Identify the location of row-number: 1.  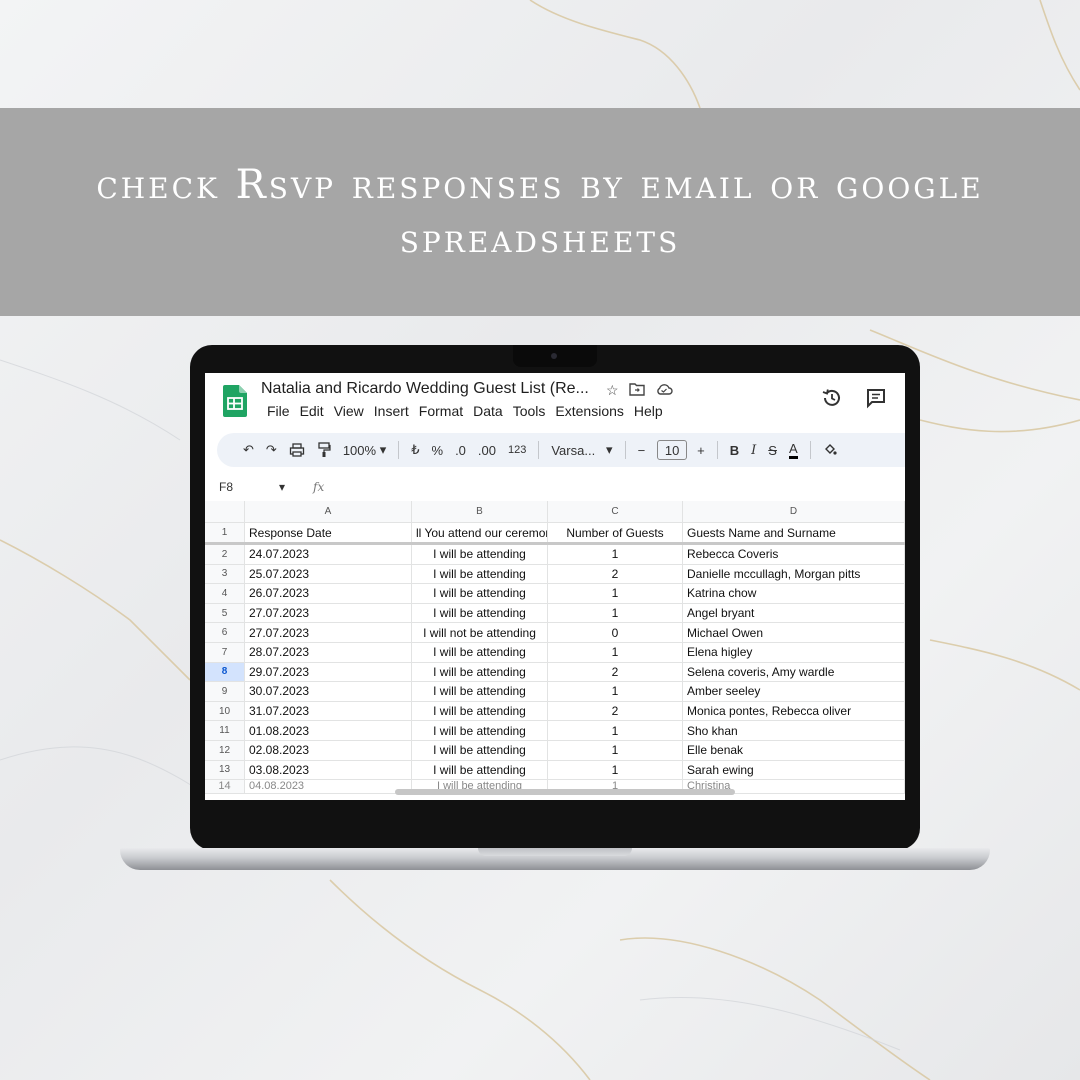
(225, 532).